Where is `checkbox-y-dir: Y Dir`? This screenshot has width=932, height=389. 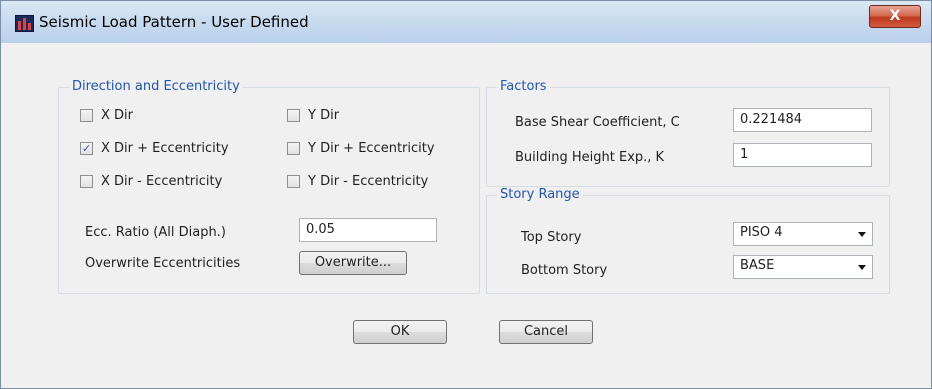 checkbox-y-dir: Y Dir is located at coordinates (313, 115).